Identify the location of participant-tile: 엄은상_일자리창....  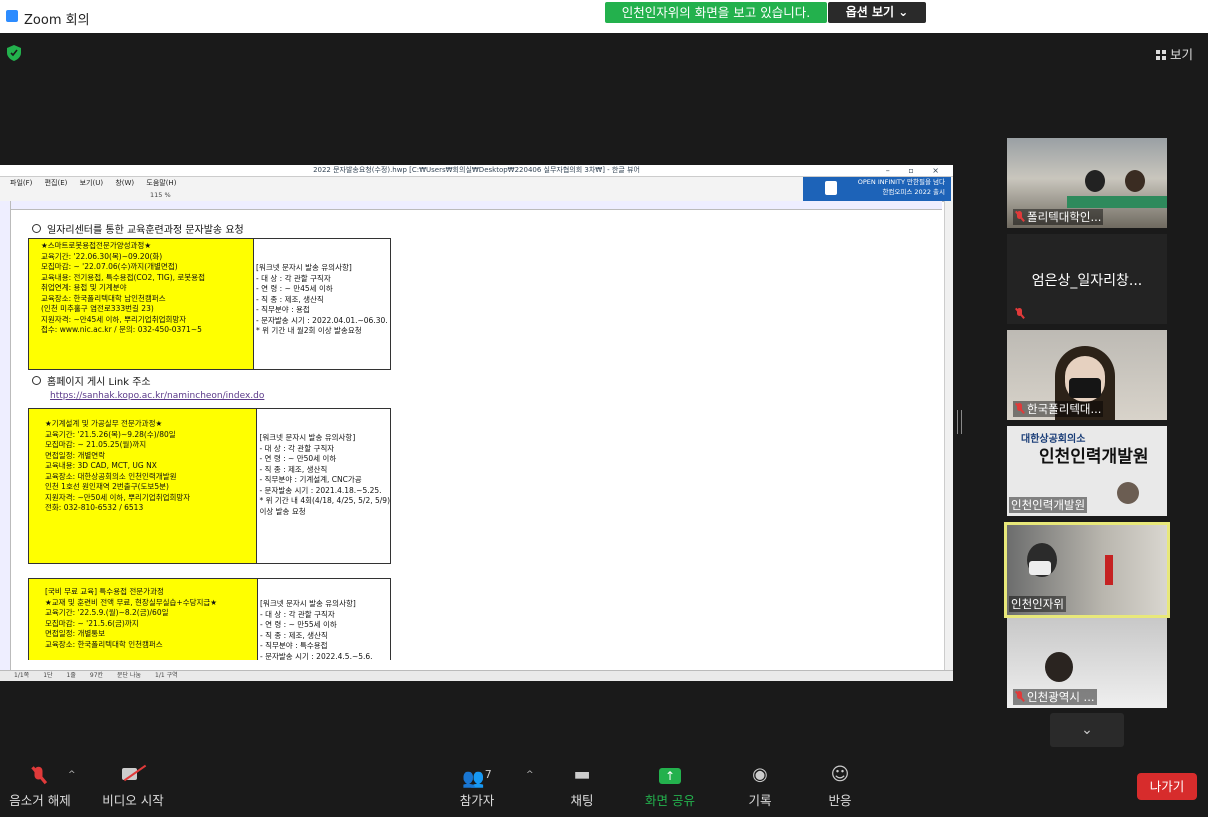
(1087, 279).